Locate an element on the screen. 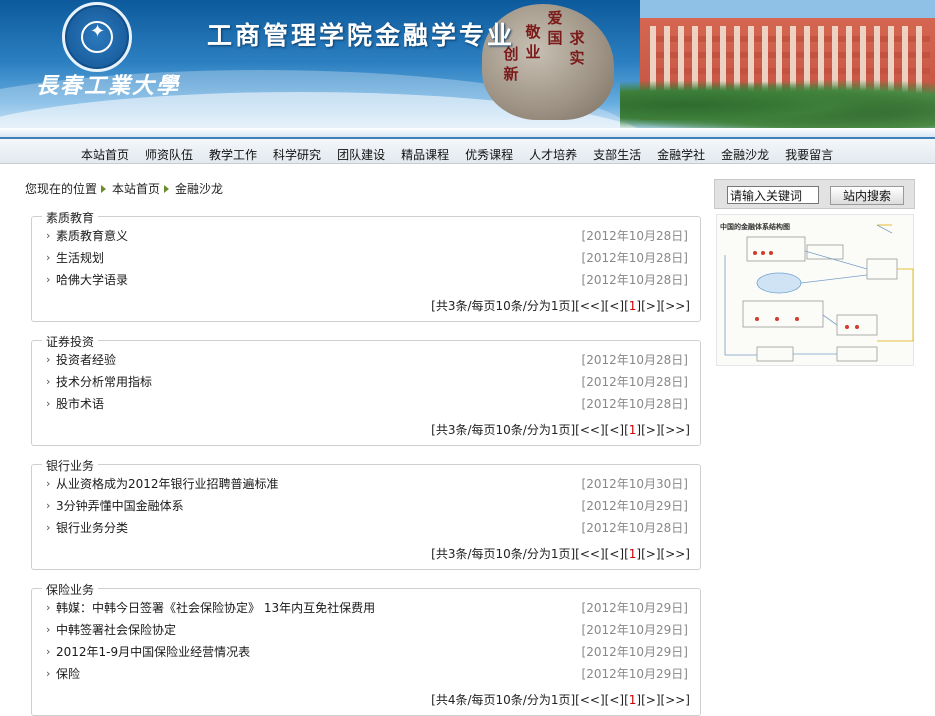  article-link: 中韩签署社会保险协定 is located at coordinates (116, 630).